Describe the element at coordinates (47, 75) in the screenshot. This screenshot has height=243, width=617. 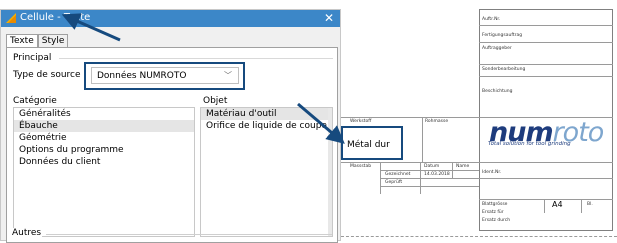
I see `source-type-label: Type de source` at that location.